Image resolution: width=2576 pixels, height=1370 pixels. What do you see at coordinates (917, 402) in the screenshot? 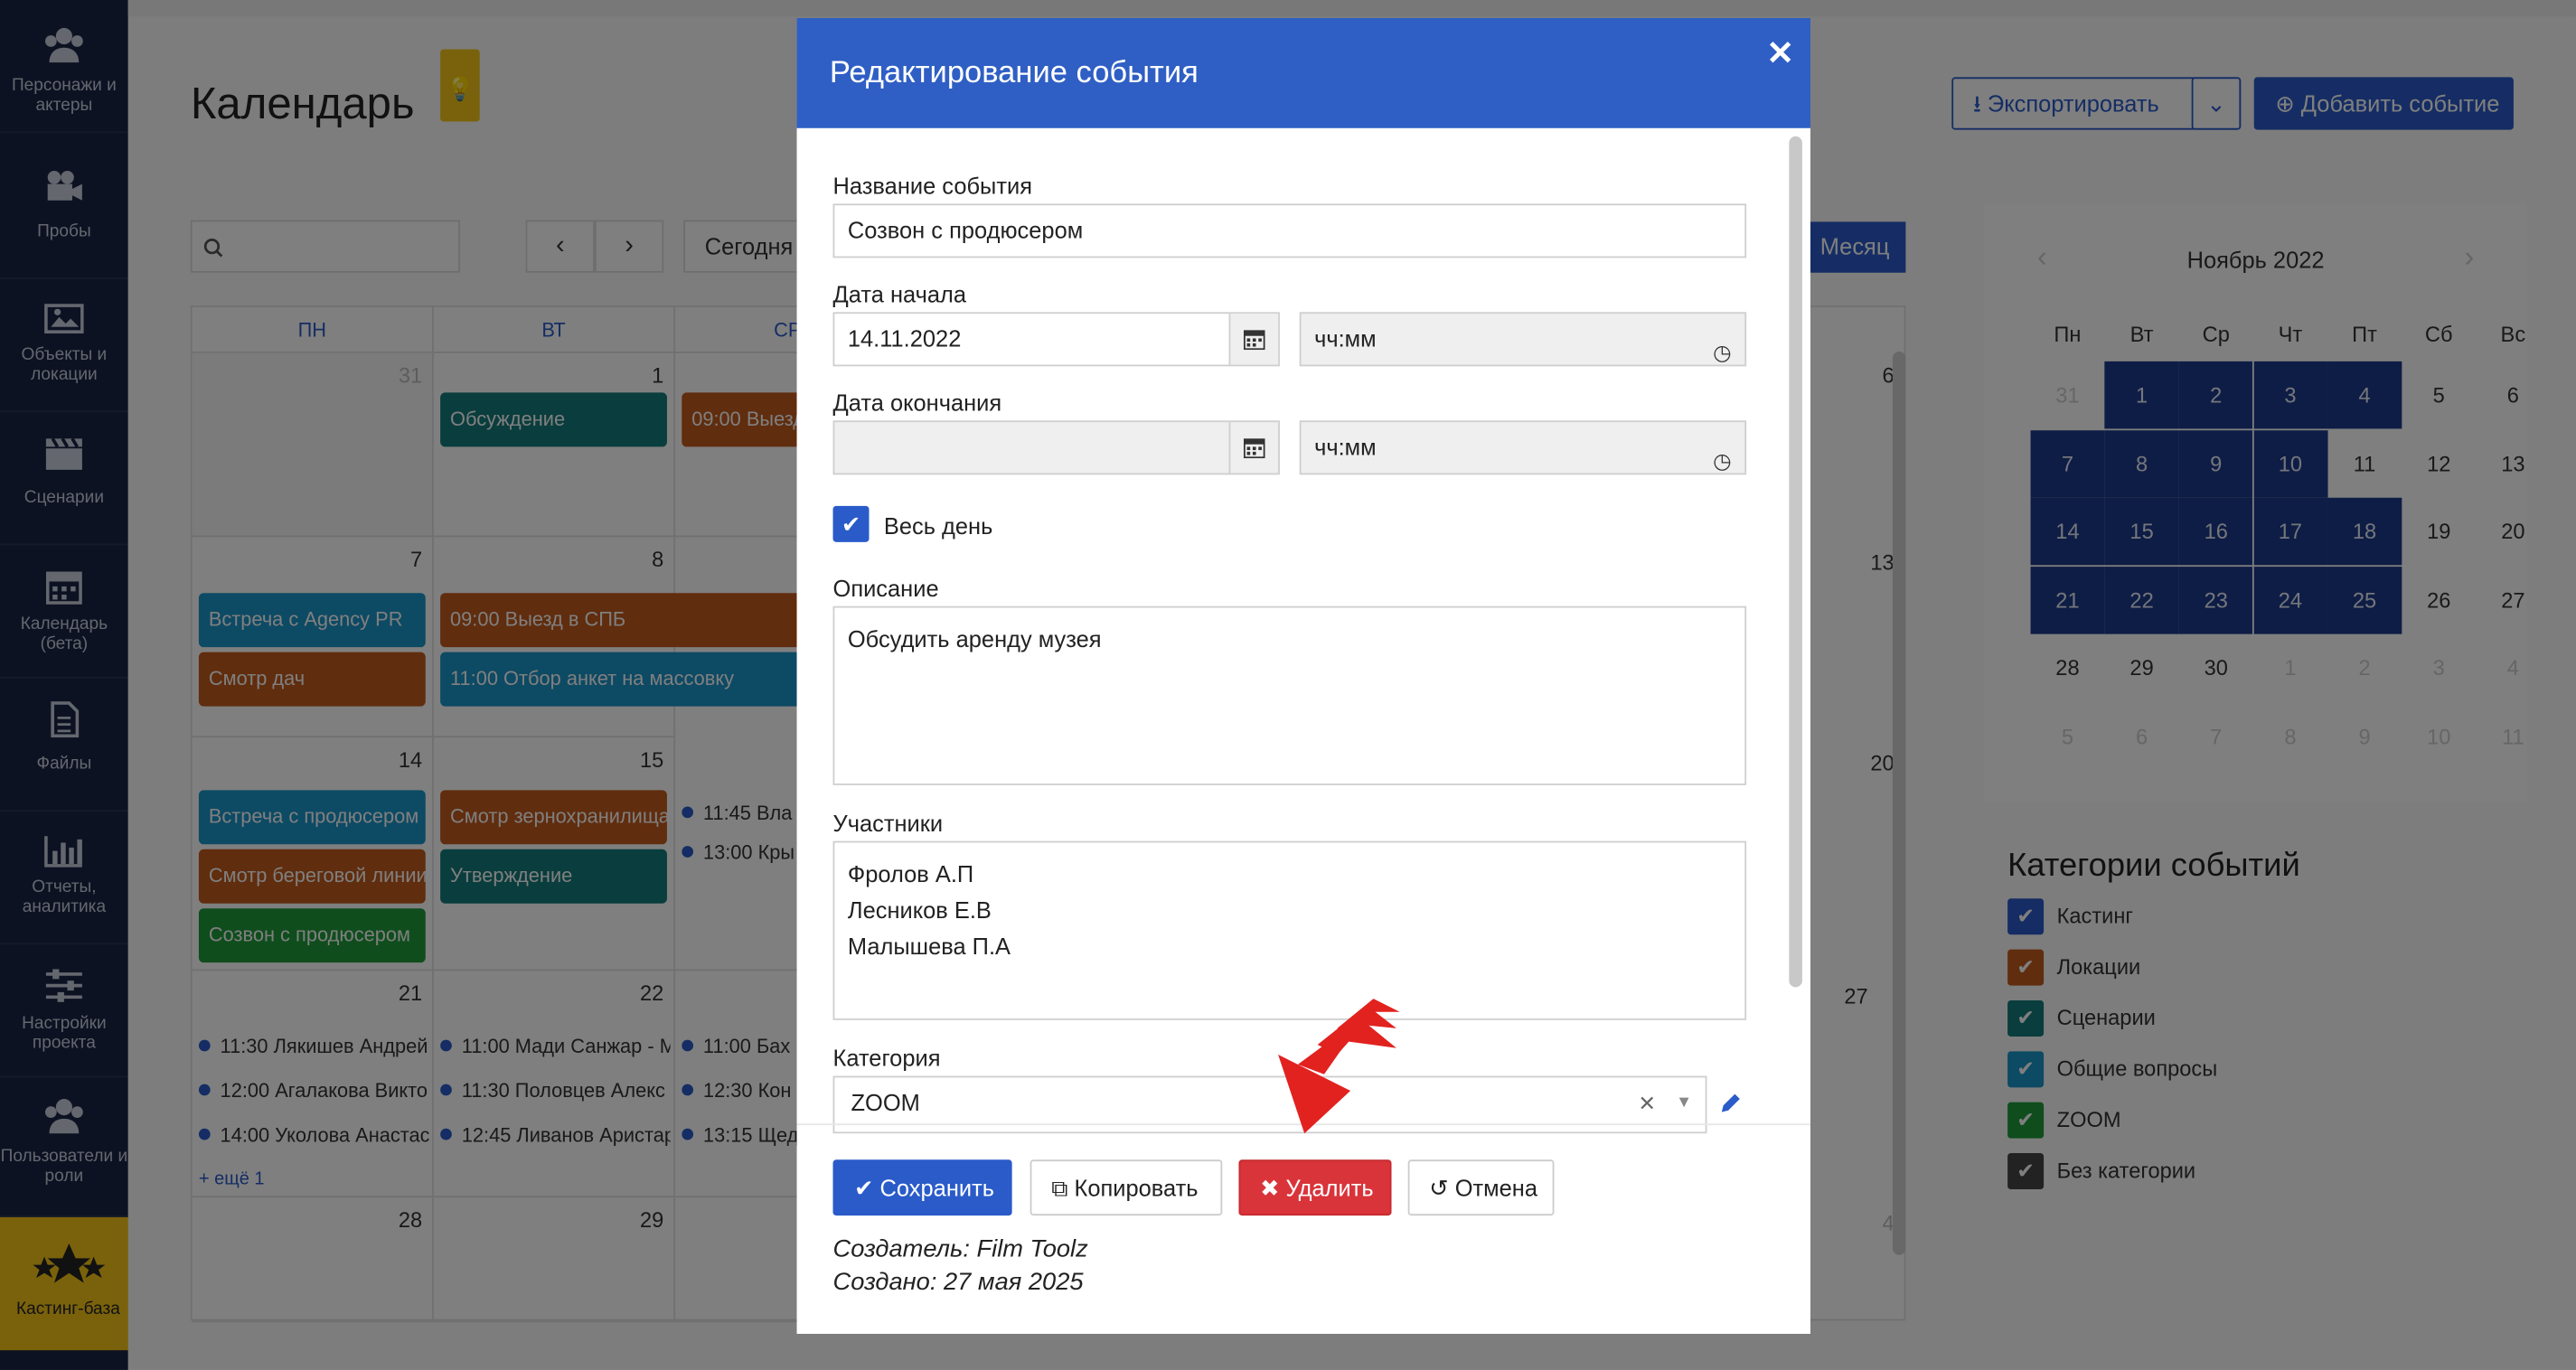
I see `end-date-label: Дата окончания` at bounding box center [917, 402].